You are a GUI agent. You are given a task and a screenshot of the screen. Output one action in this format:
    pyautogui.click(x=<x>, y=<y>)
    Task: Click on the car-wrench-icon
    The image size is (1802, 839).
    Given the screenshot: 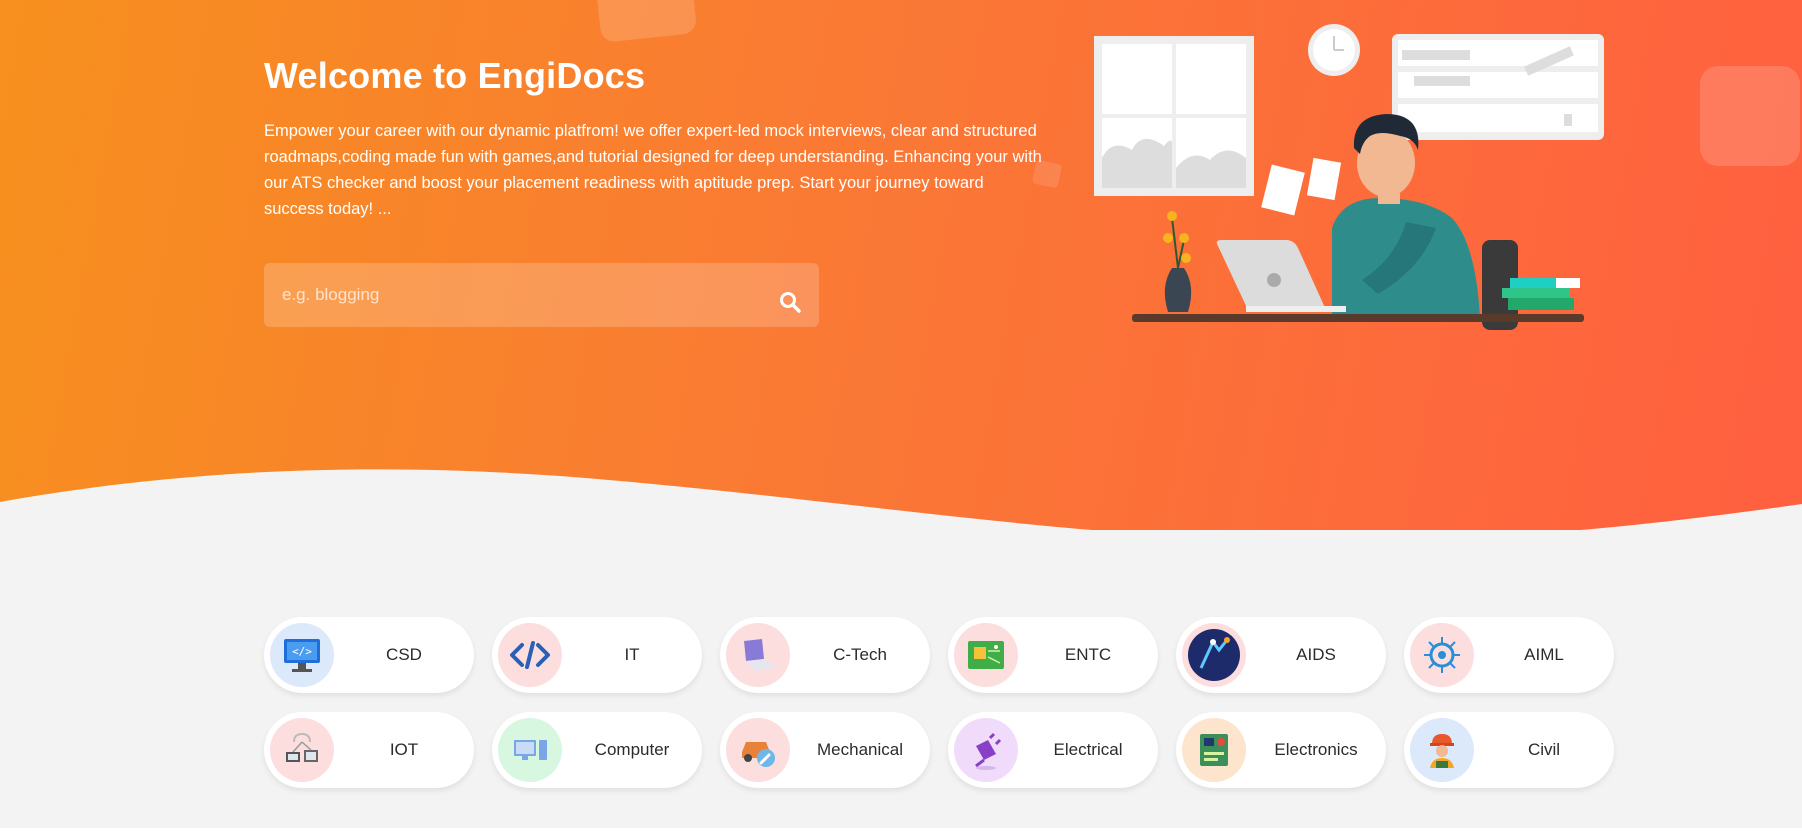 What is the action you would take?
    pyautogui.click(x=758, y=750)
    